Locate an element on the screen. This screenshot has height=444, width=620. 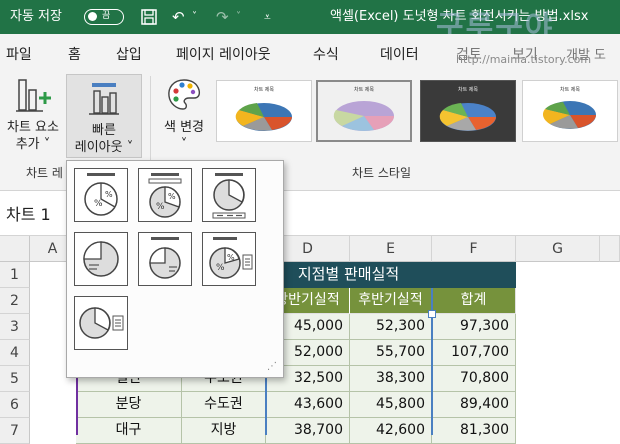
layout-option-1: % % is located at coordinates (101, 195).